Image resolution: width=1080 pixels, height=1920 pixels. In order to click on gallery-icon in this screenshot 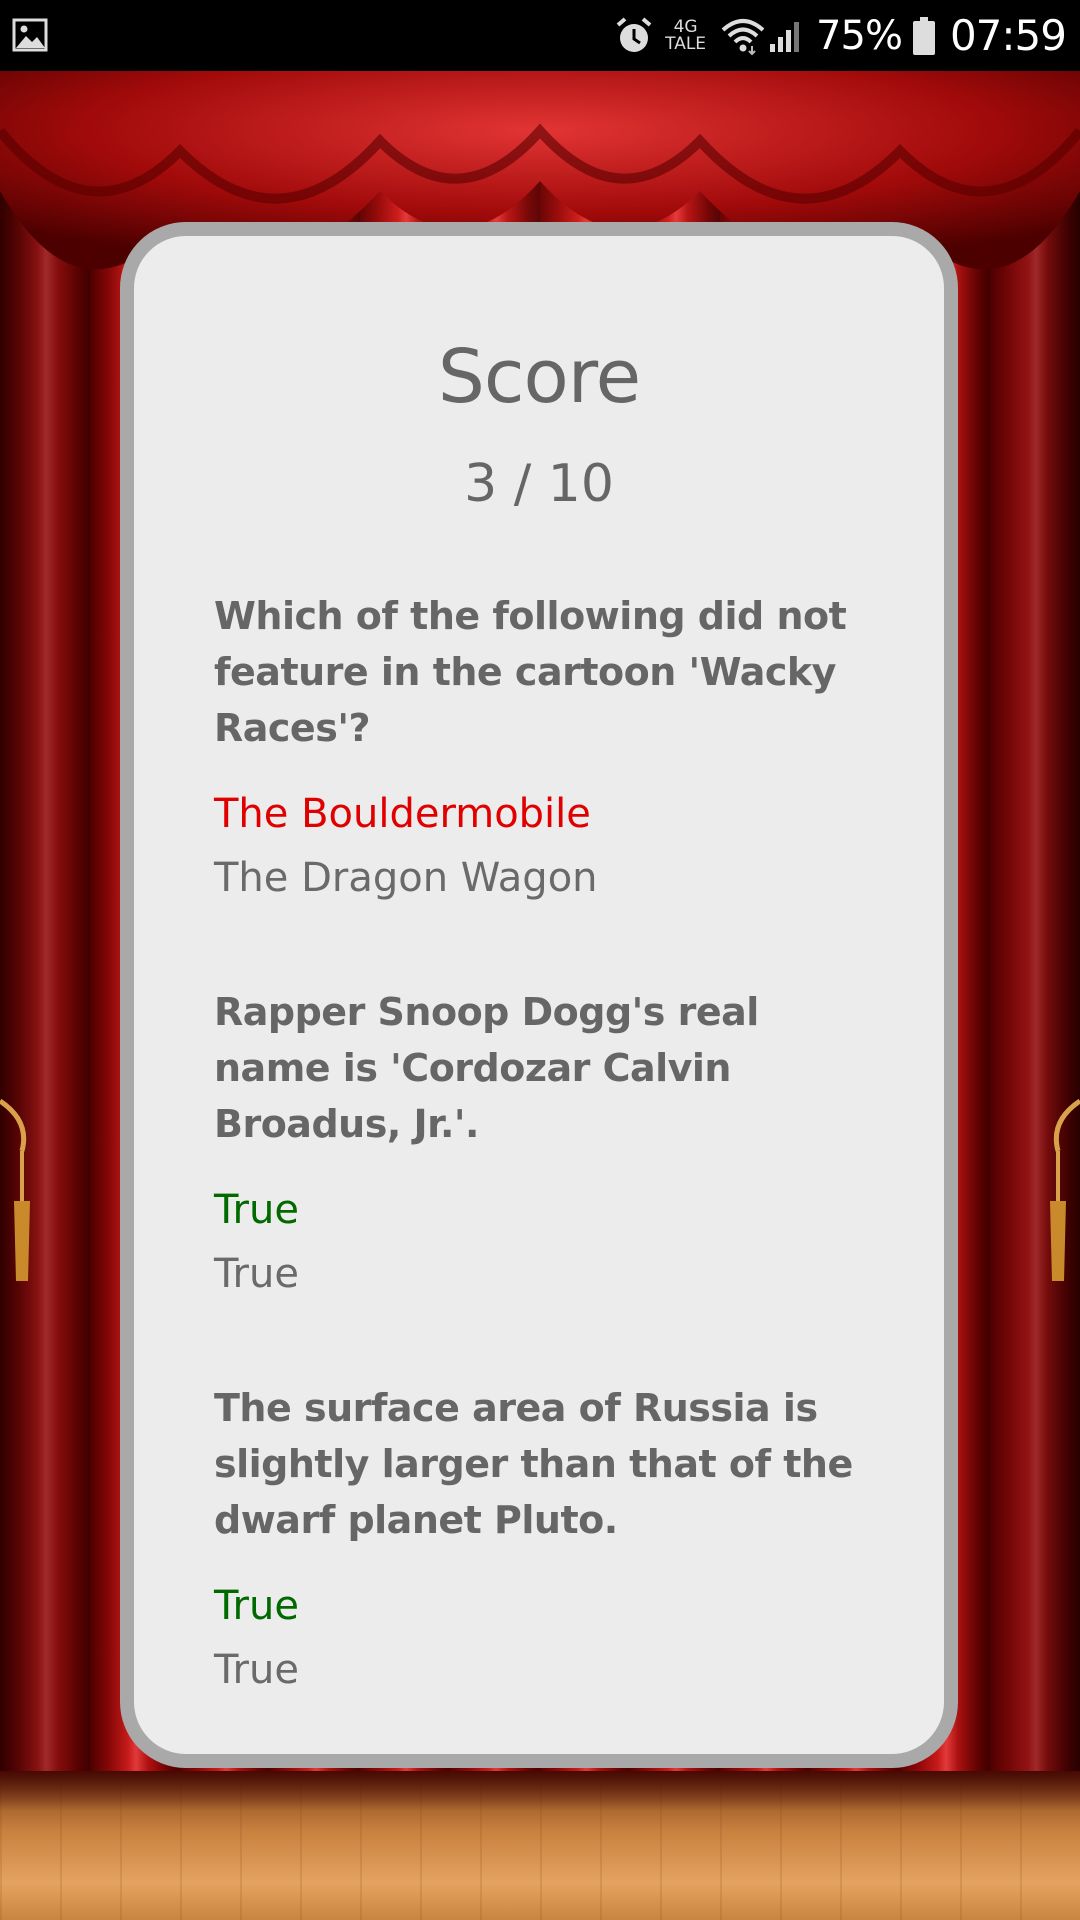, I will do `click(30, 35)`.